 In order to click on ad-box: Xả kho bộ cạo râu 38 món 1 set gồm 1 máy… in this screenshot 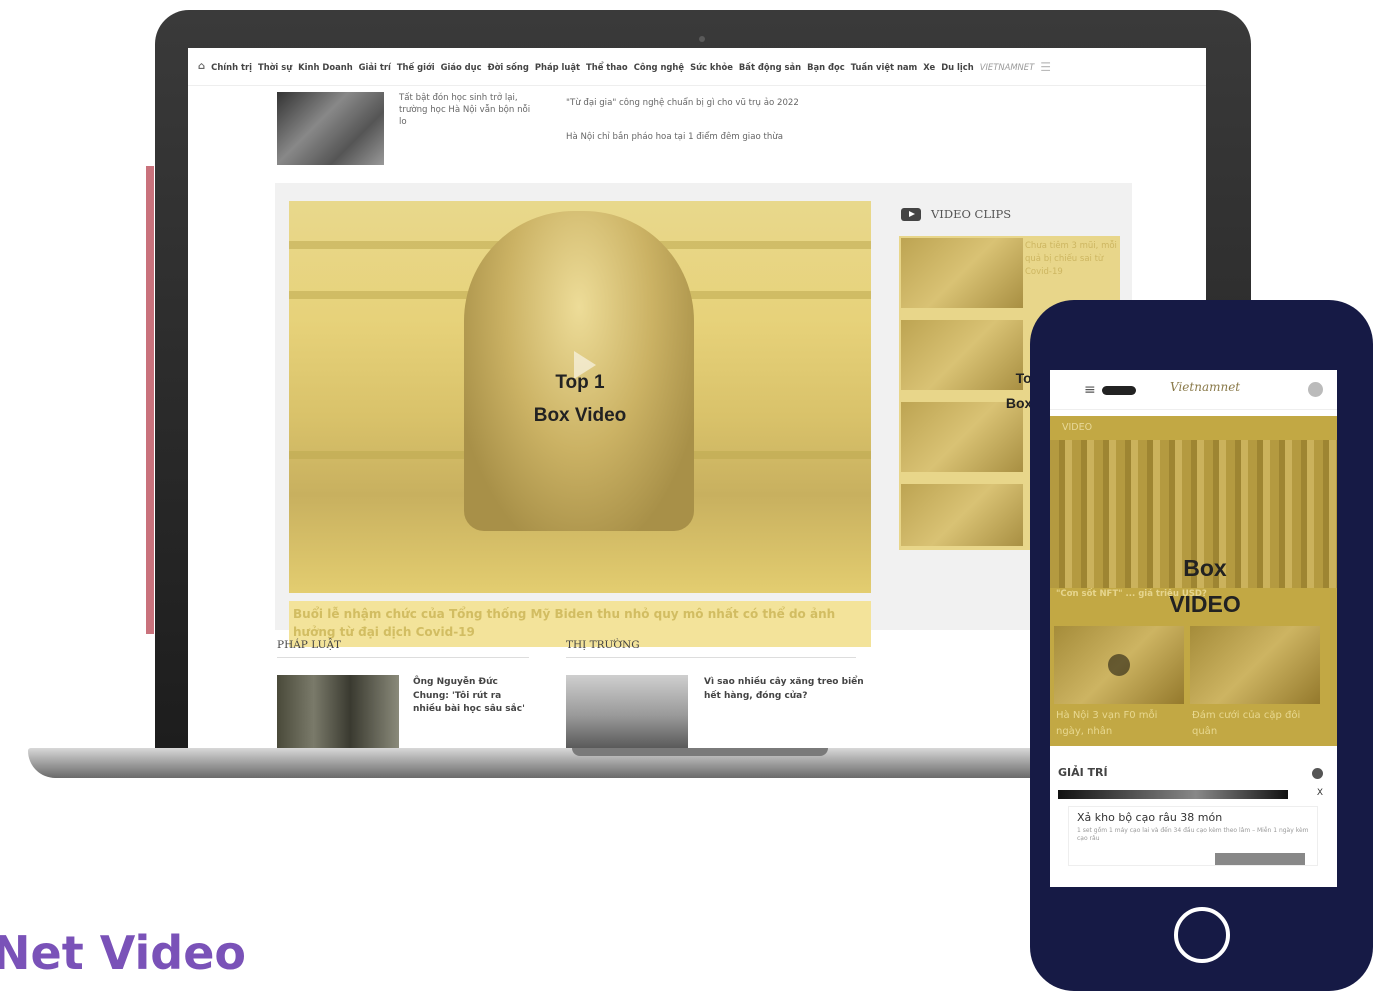, I will do `click(1193, 836)`.